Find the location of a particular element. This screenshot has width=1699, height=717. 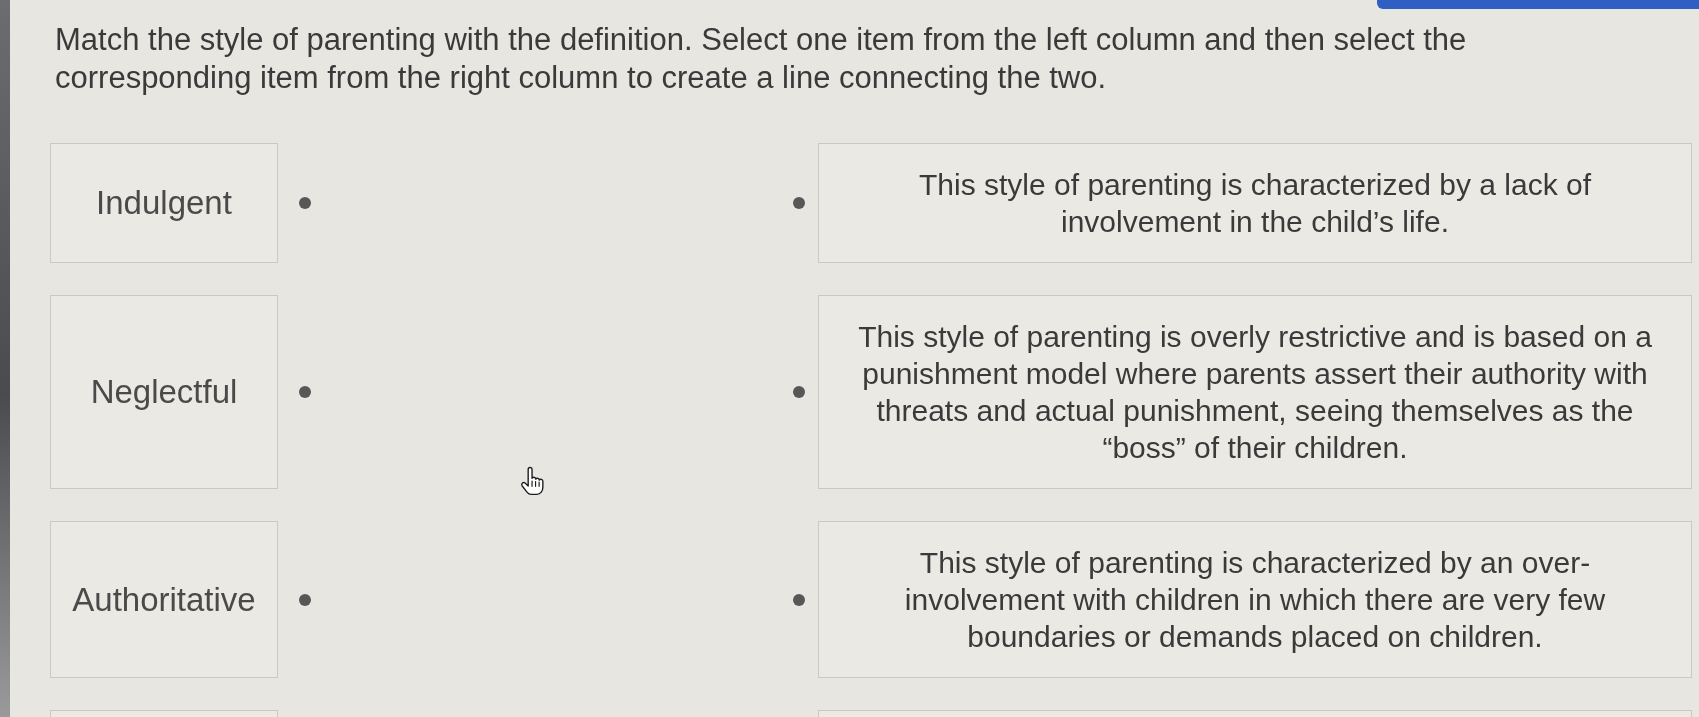

definition-card: This style of parenting is characterized by an over-involvement with children in which there are very few boundaries or demands placed on children. is located at coordinates (1255, 599).